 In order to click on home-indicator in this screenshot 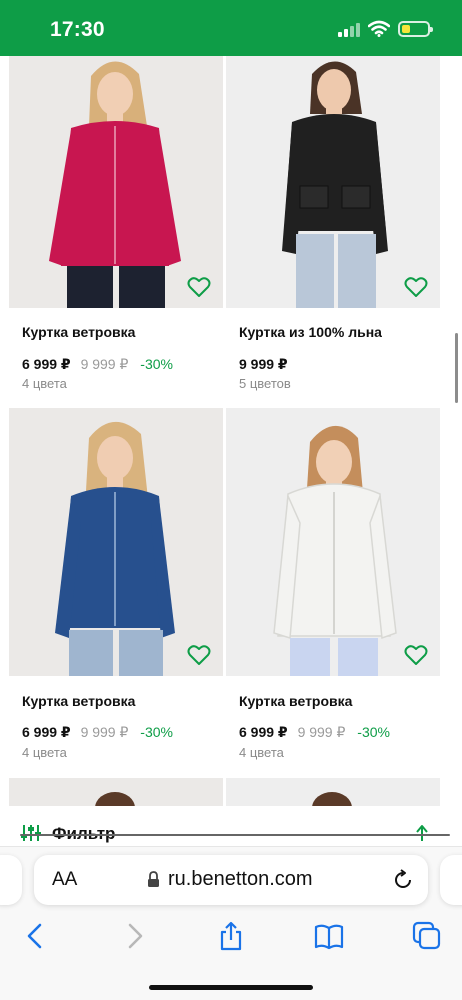, I will do `click(231, 987)`.